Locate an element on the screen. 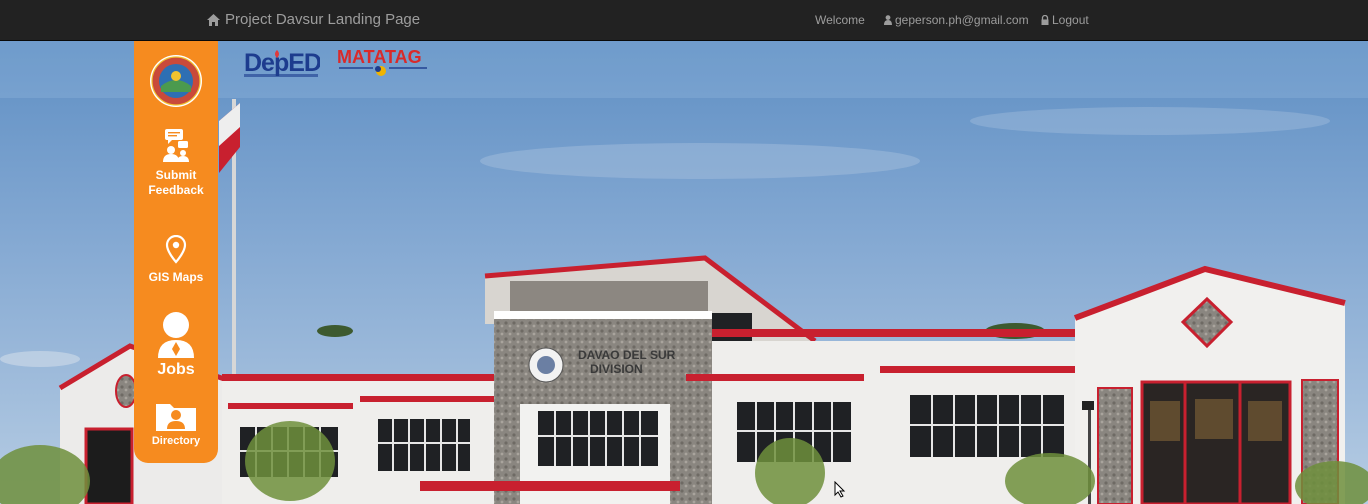  jobs-link: Jobs is located at coordinates (176, 346).